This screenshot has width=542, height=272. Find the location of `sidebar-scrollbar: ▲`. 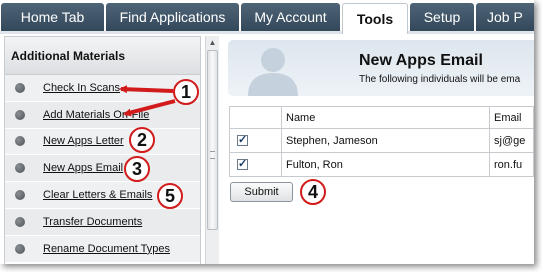

sidebar-scrollbar: ▲ is located at coordinates (212, 150).